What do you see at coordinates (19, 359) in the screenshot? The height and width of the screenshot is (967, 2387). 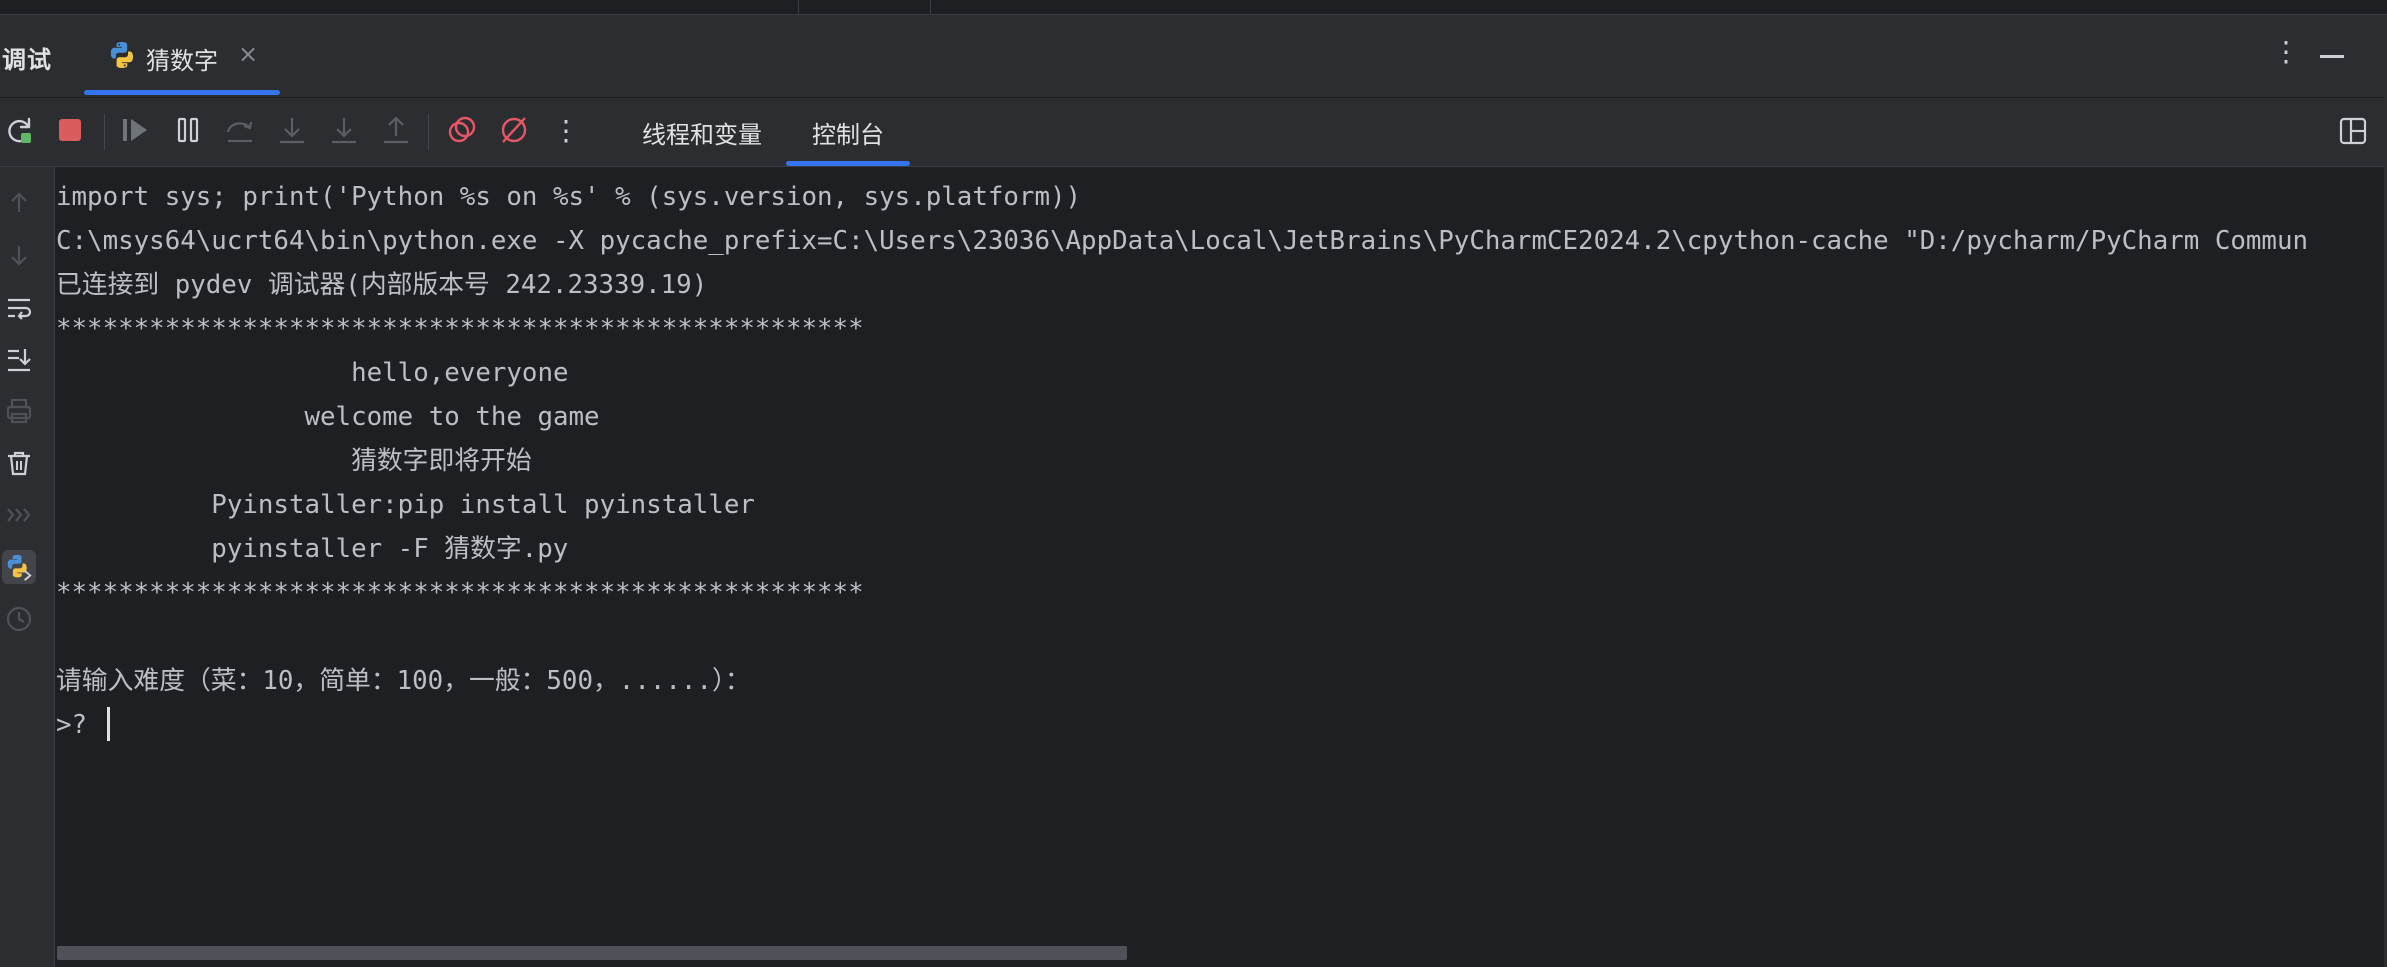 I see `scroll-to-end-icon` at bounding box center [19, 359].